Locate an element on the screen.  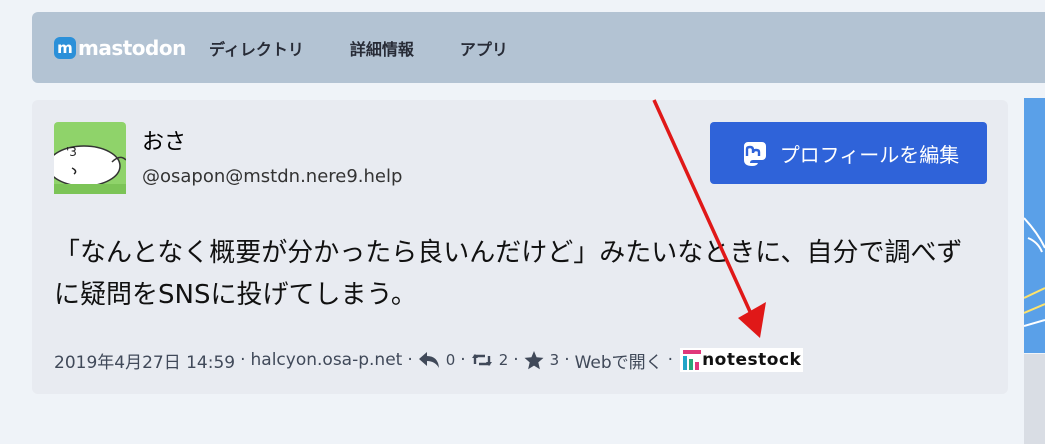
nav-about: 詳細情報 is located at coordinates (382, 48).